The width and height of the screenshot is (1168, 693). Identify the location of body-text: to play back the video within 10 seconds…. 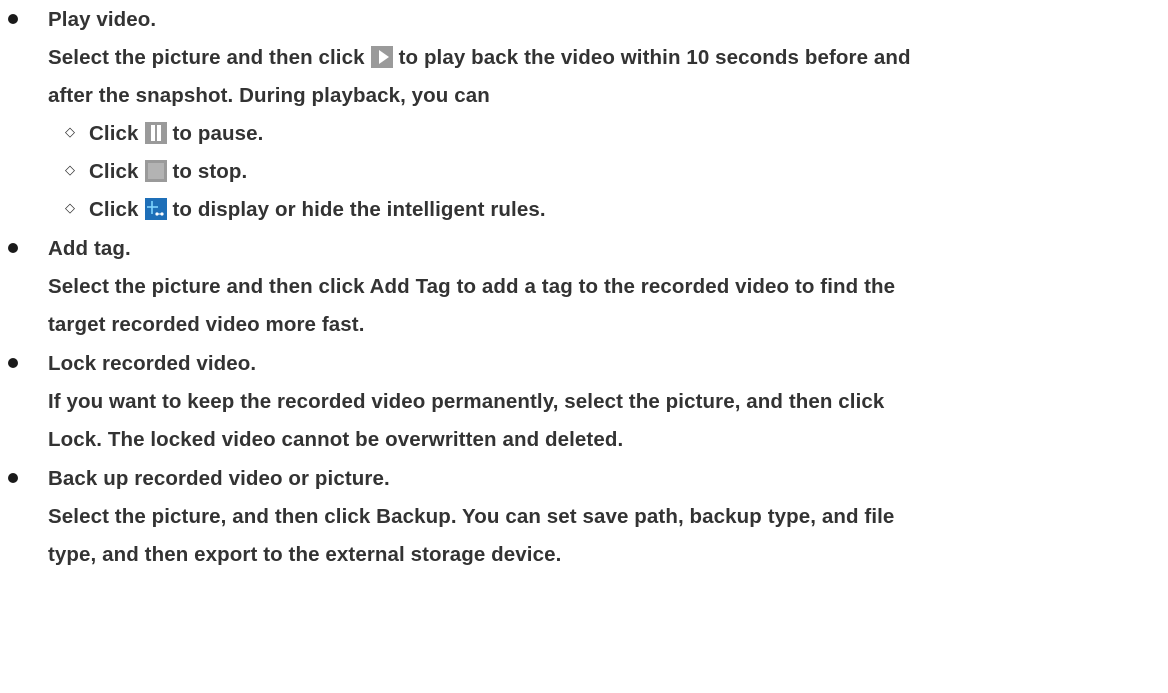
(654, 57).